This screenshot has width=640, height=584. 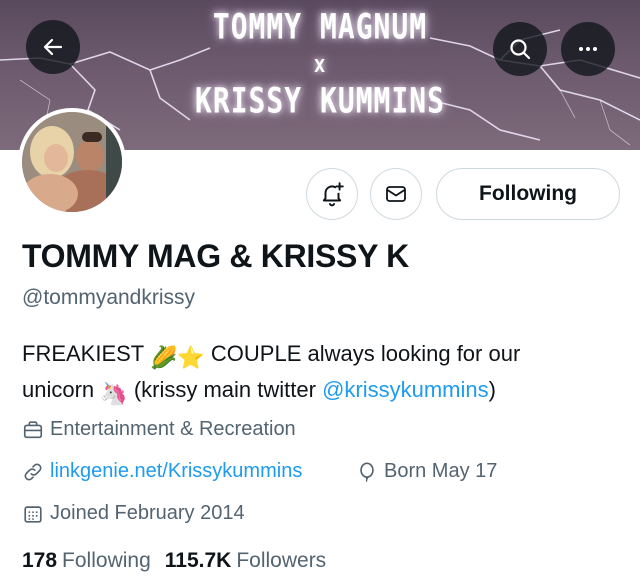 I want to click on followers-count-link: 115.7K Followers, so click(x=245, y=561).